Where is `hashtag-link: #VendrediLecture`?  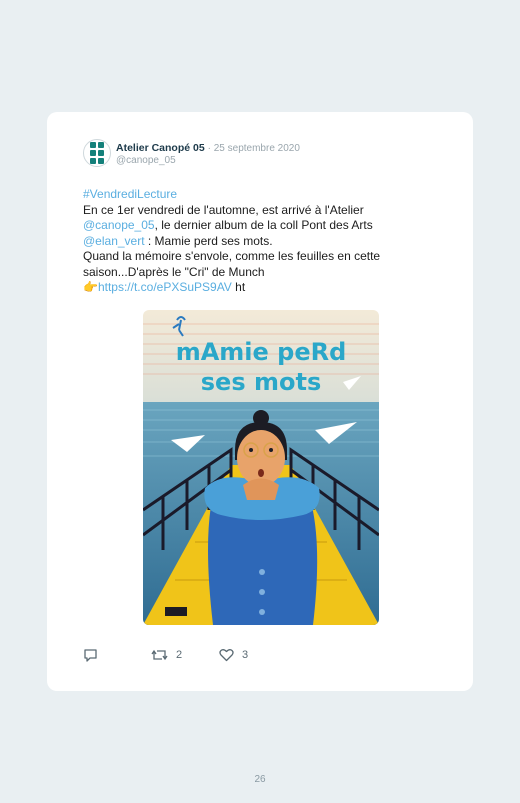
hashtag-link: #VendrediLecture is located at coordinates (130, 194).